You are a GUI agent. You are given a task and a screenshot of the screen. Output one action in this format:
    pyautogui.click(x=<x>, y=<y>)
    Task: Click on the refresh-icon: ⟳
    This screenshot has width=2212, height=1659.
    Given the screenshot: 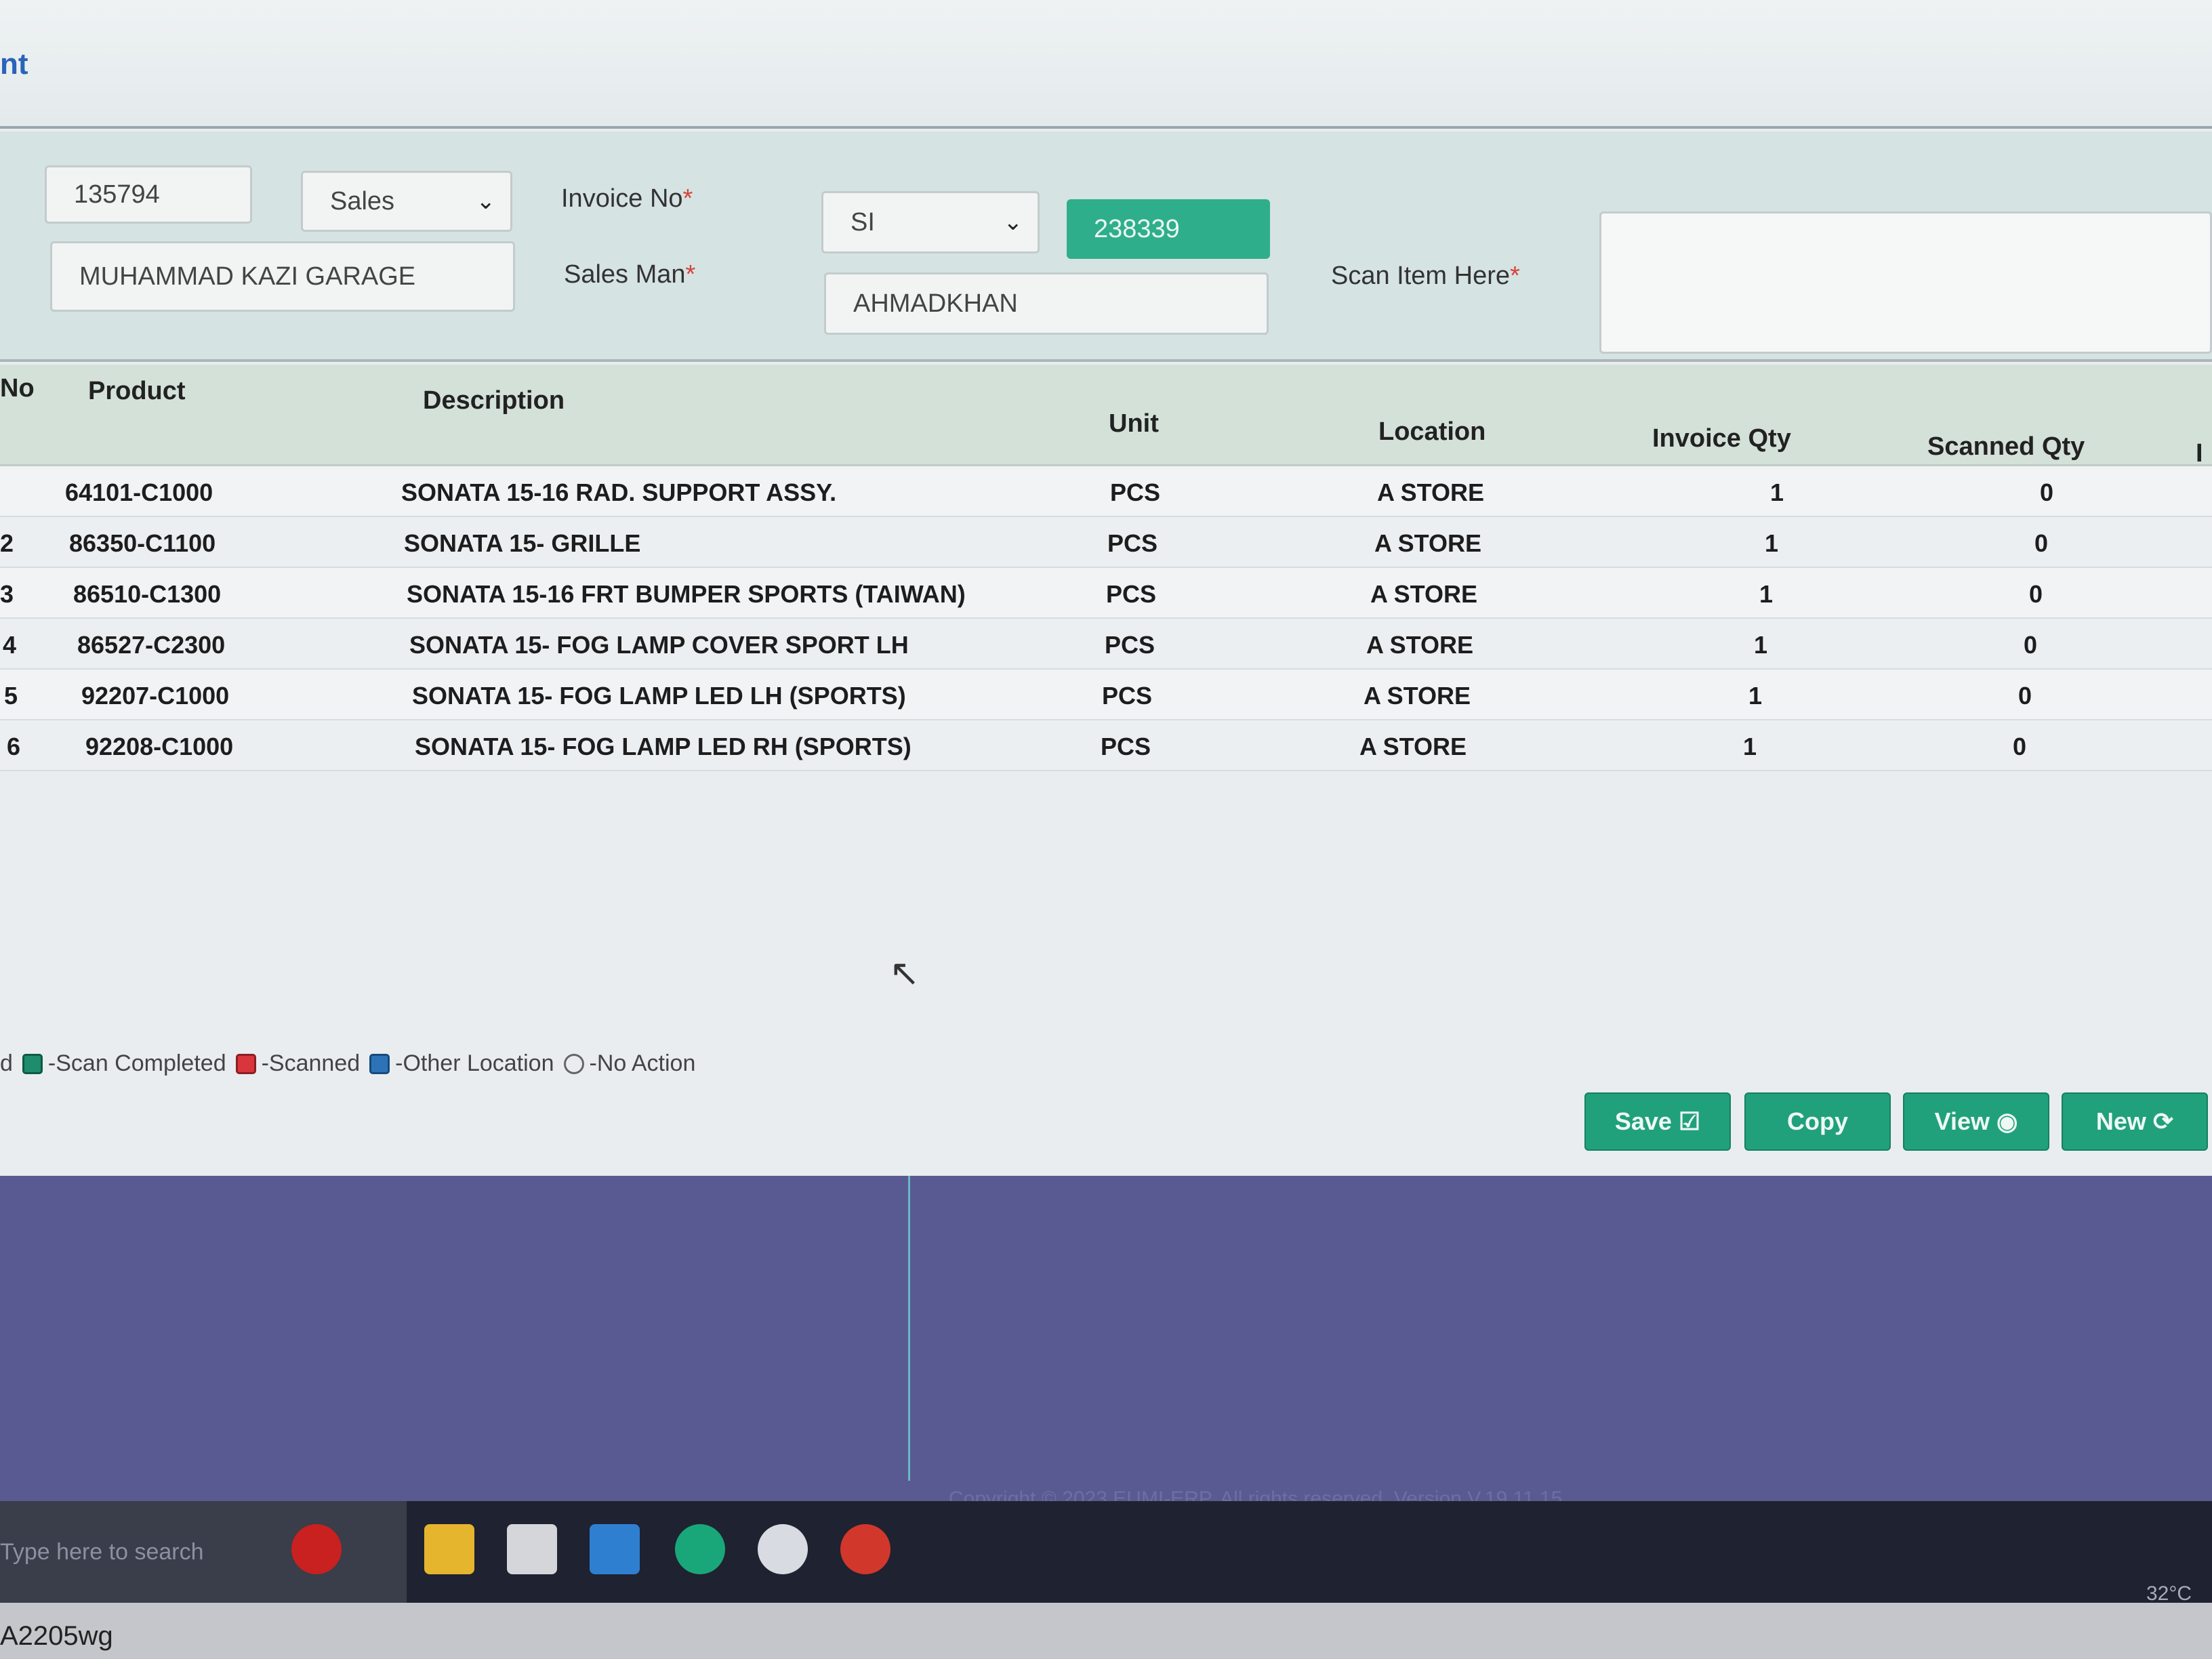 What is the action you would take?
    pyautogui.click(x=2163, y=1121)
    